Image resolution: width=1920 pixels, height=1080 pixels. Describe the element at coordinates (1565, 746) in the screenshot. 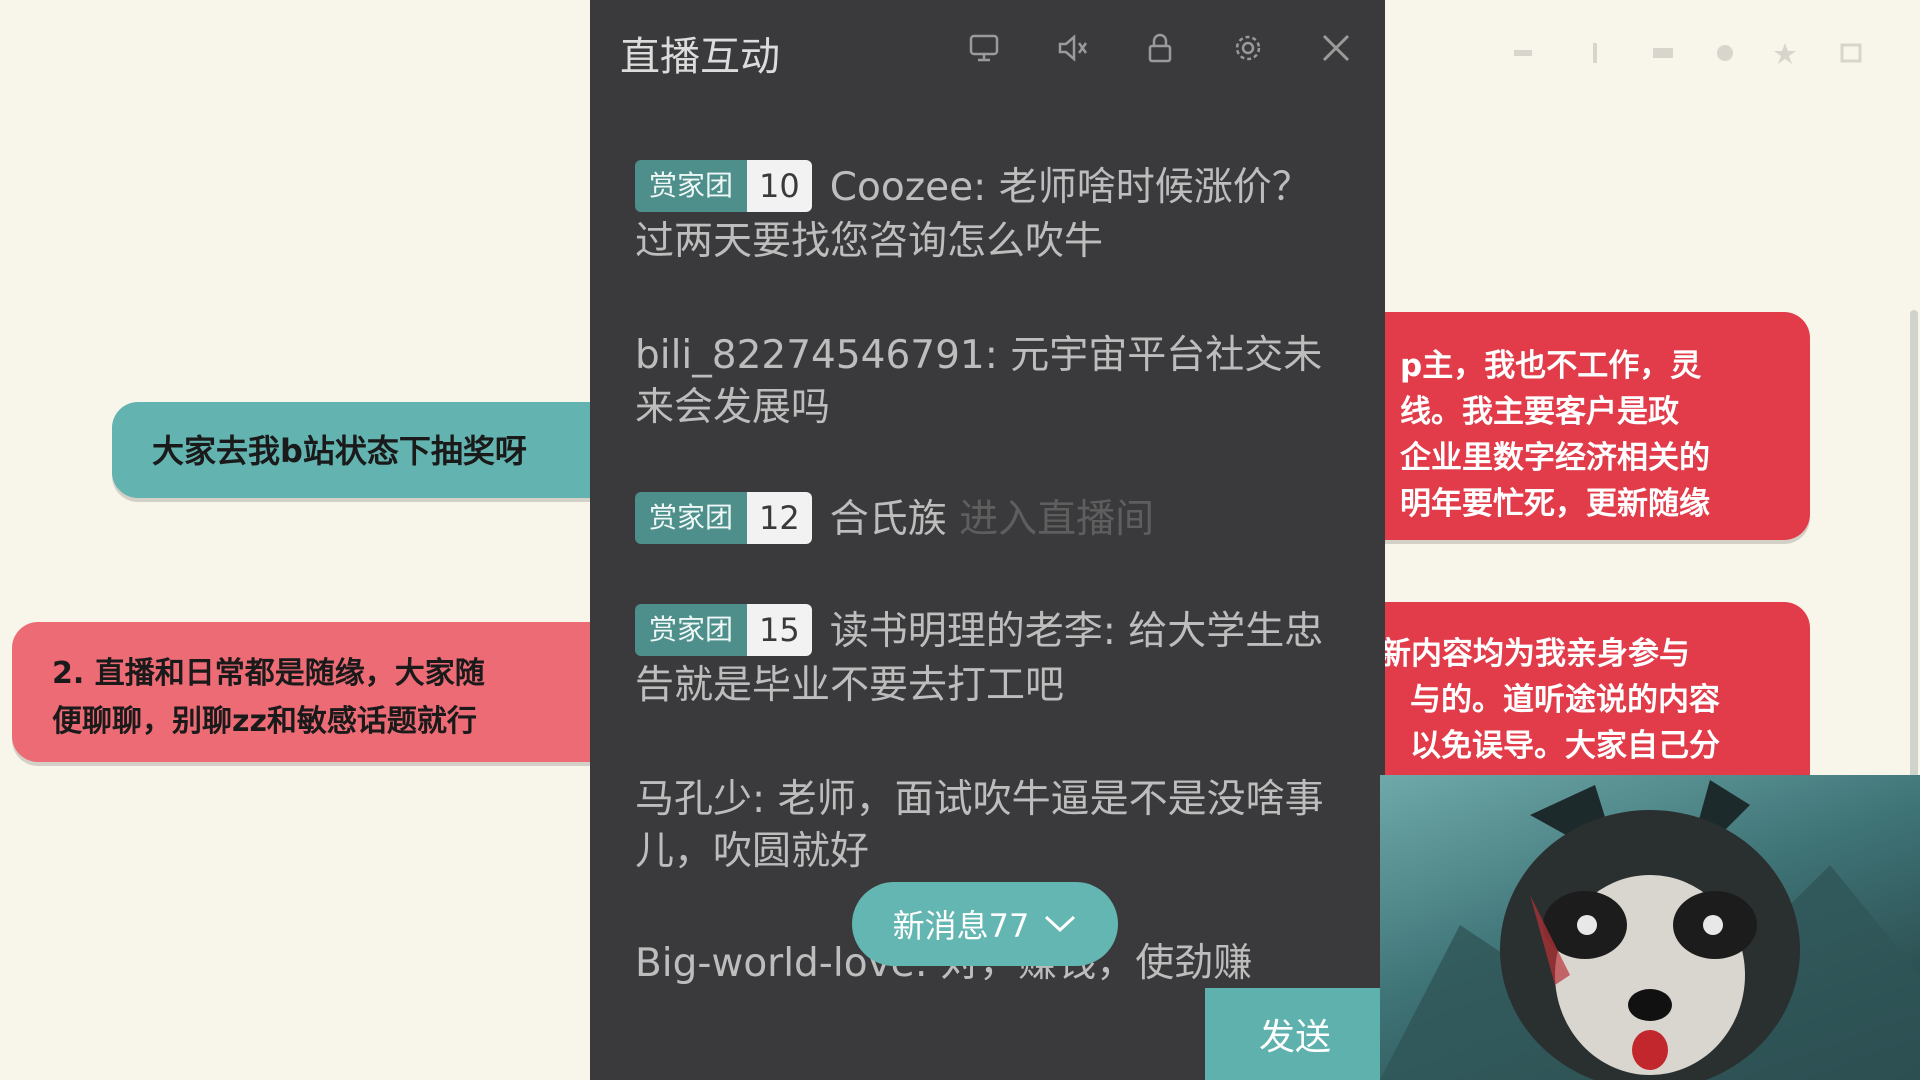

I see `disclaimer-line-3: 以免误导。大家自己分` at that location.